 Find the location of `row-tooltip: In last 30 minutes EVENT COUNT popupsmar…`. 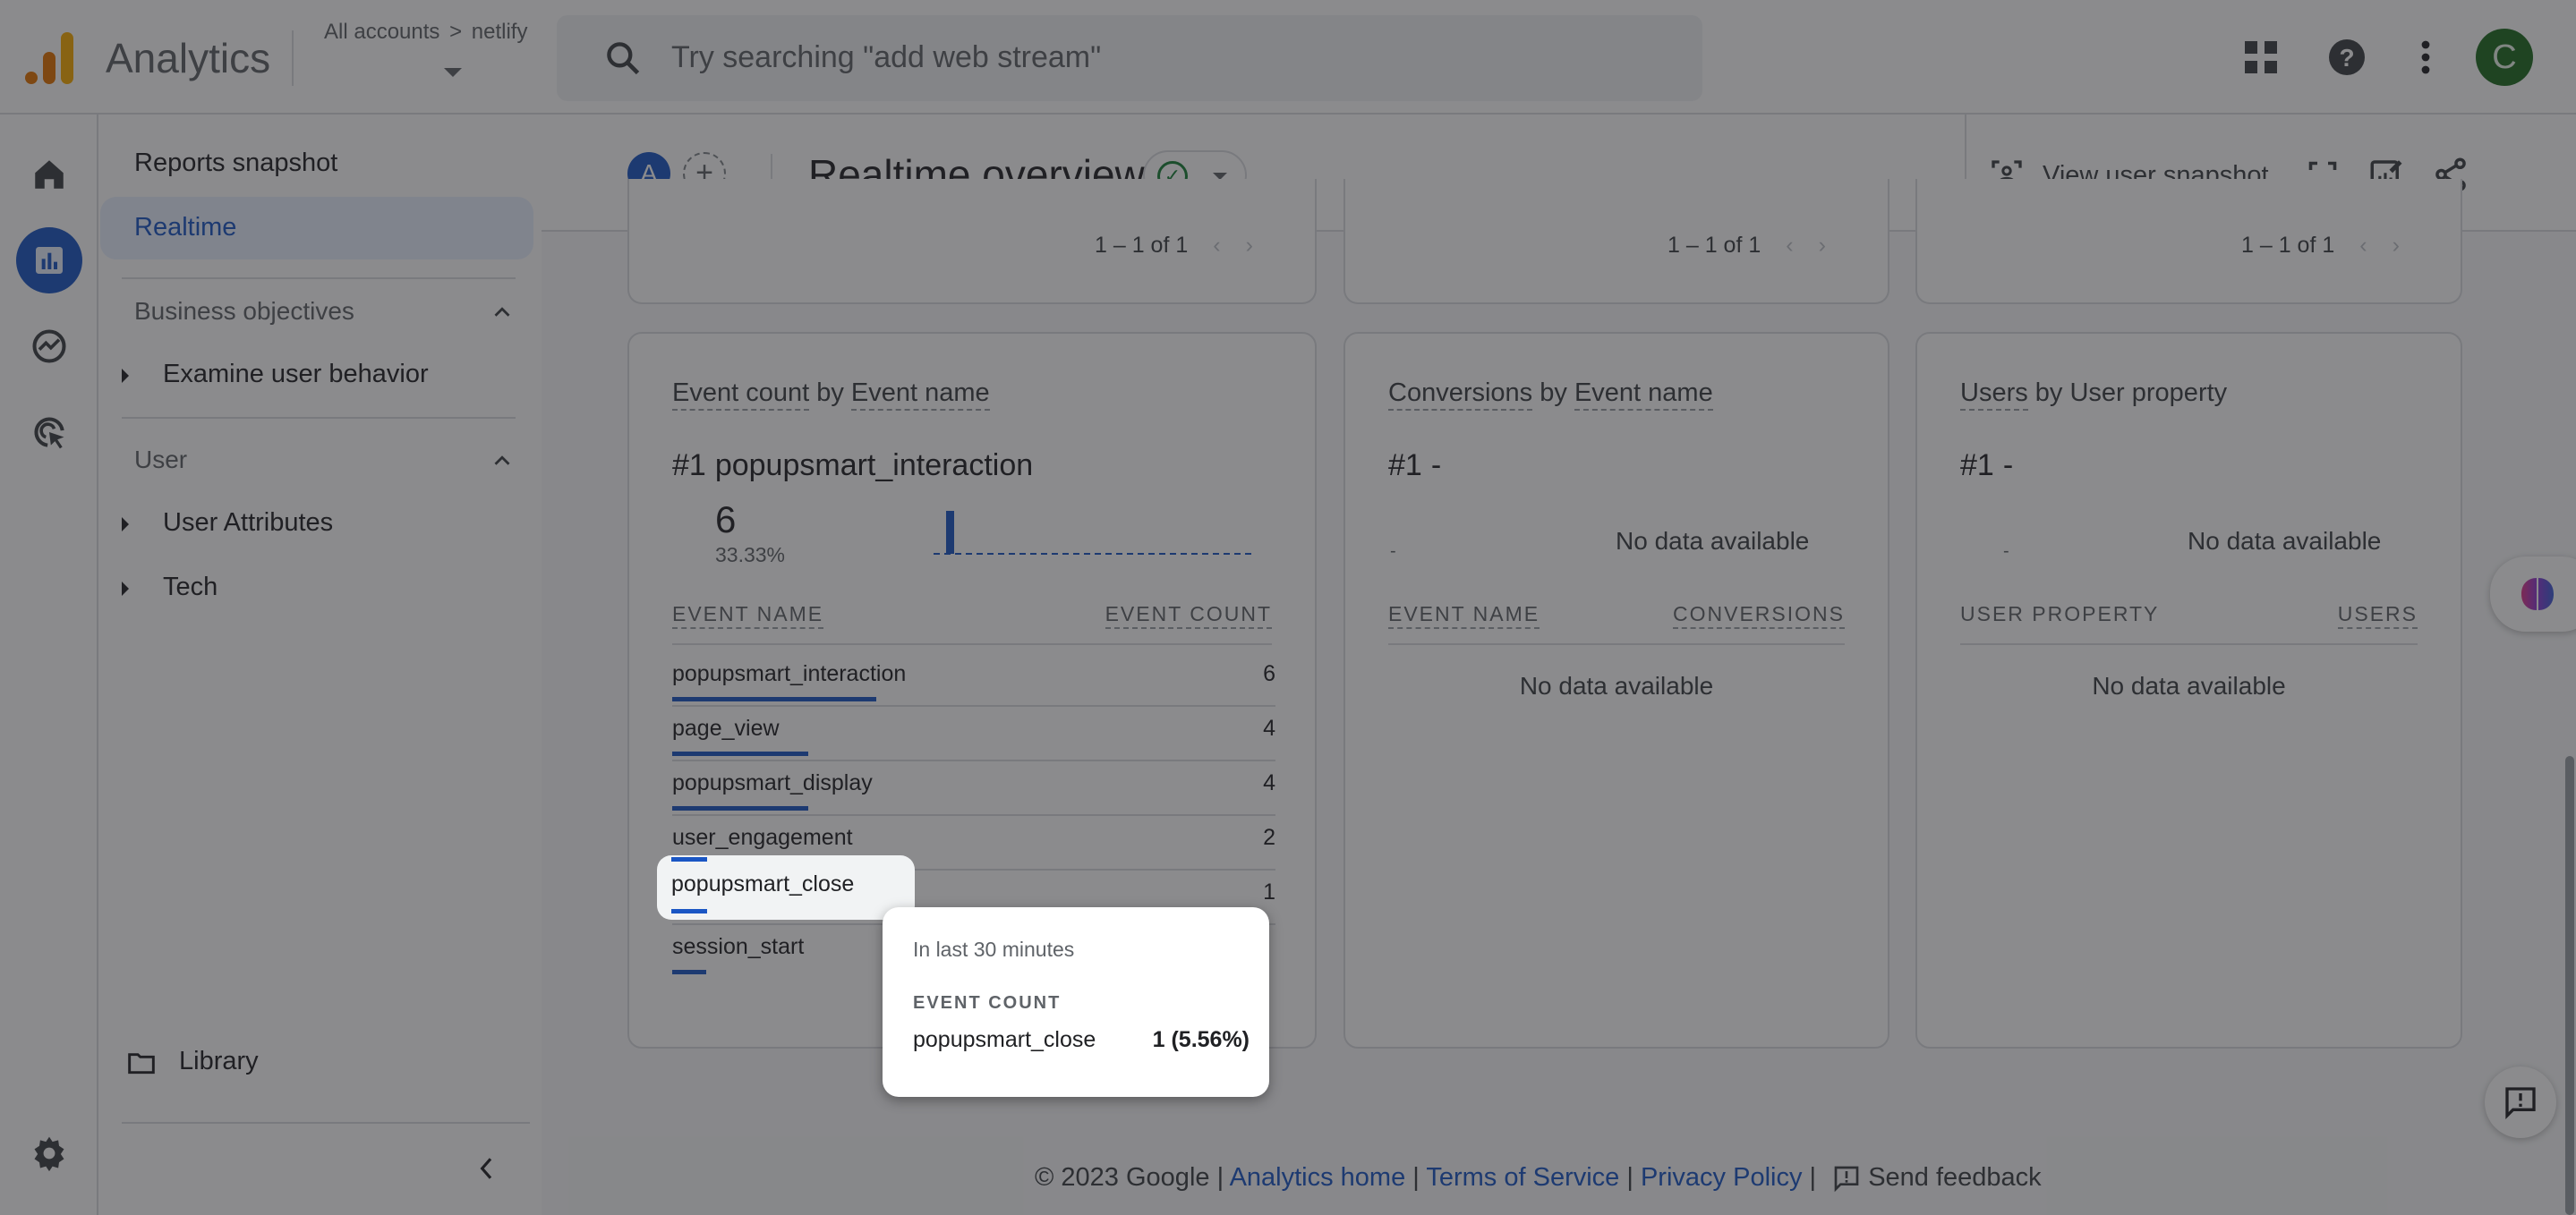

row-tooltip: In last 30 minutes EVENT COUNT popupsmar… is located at coordinates (1076, 1002).